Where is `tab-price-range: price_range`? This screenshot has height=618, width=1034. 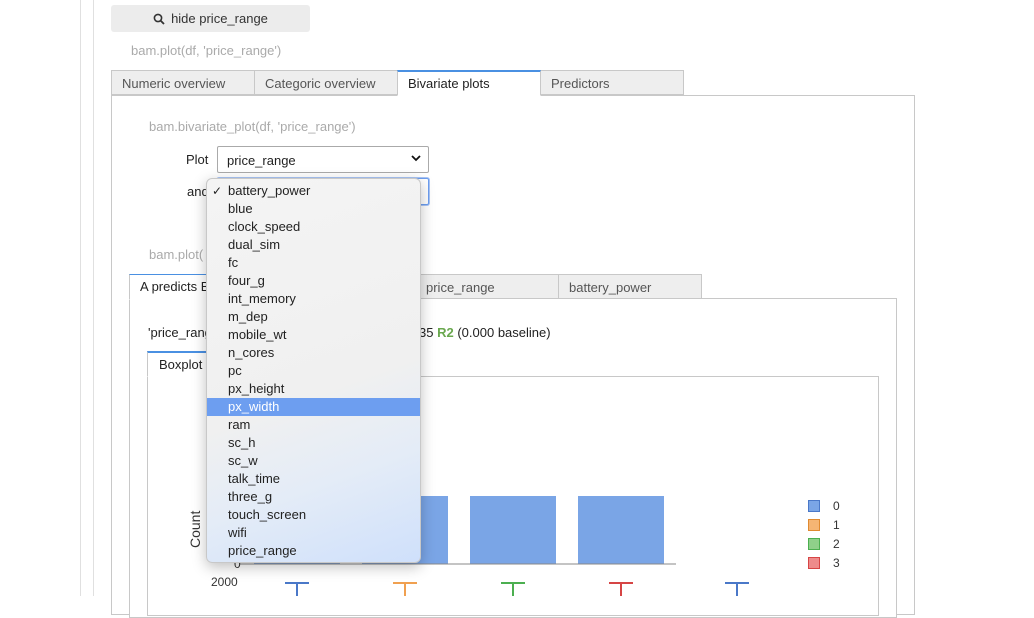
tab-price-range: price_range is located at coordinates (487, 286).